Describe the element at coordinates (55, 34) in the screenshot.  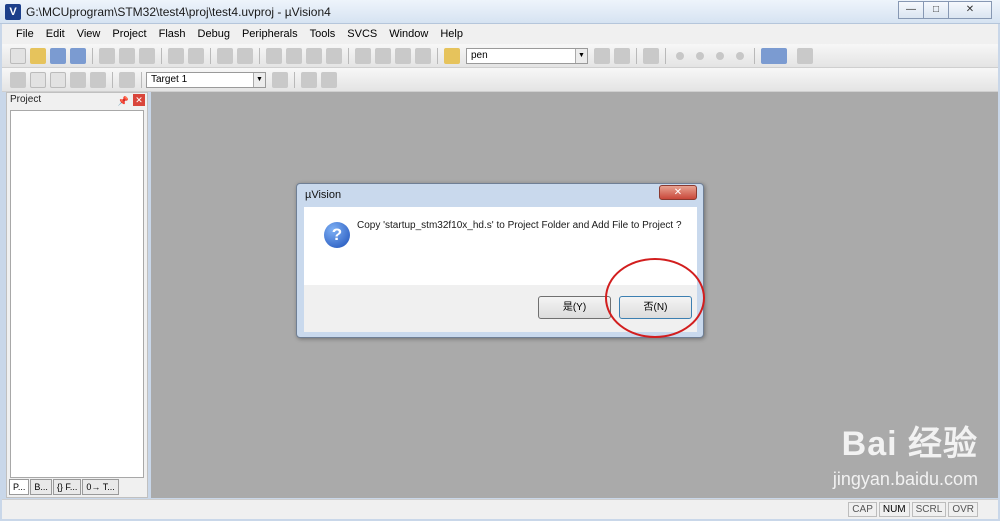
I see `menu-edit: Edit` at that location.